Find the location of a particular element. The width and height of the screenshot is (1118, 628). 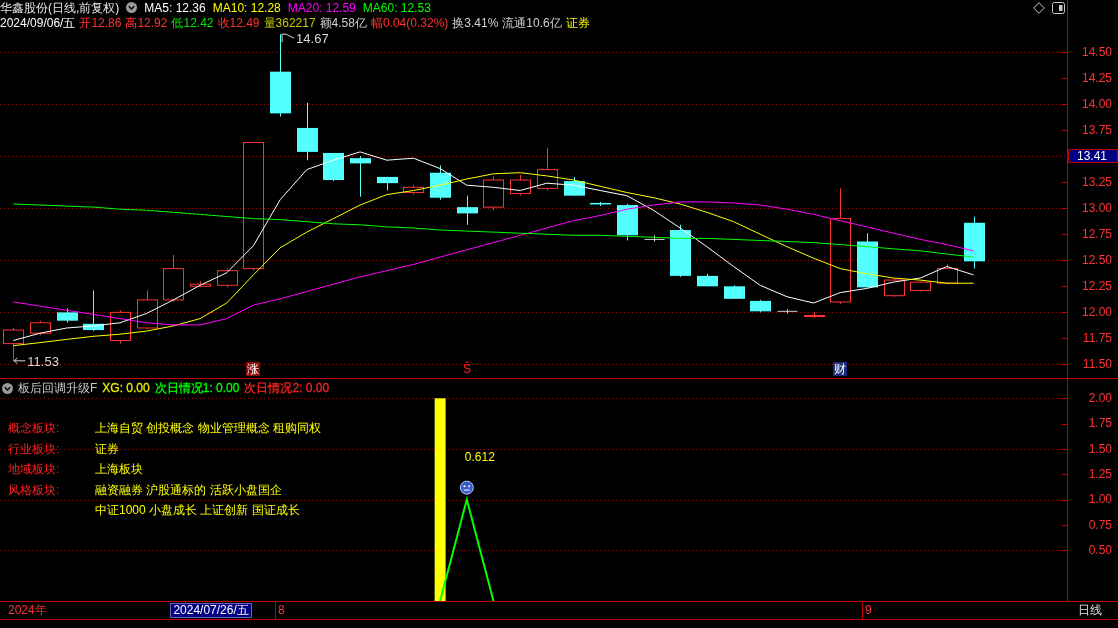

smiley-icon is located at coordinates (466, 487).